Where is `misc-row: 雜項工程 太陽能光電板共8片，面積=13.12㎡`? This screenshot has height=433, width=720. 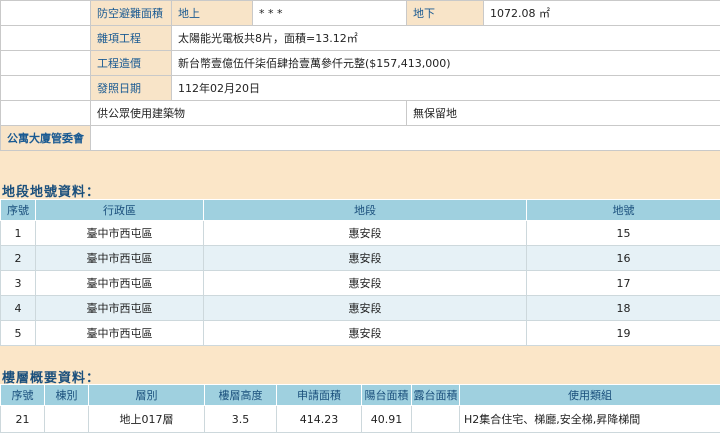
misc-row: 雜項工程 太陽能光電板共8片，面積=13.12㎡ is located at coordinates (360, 38).